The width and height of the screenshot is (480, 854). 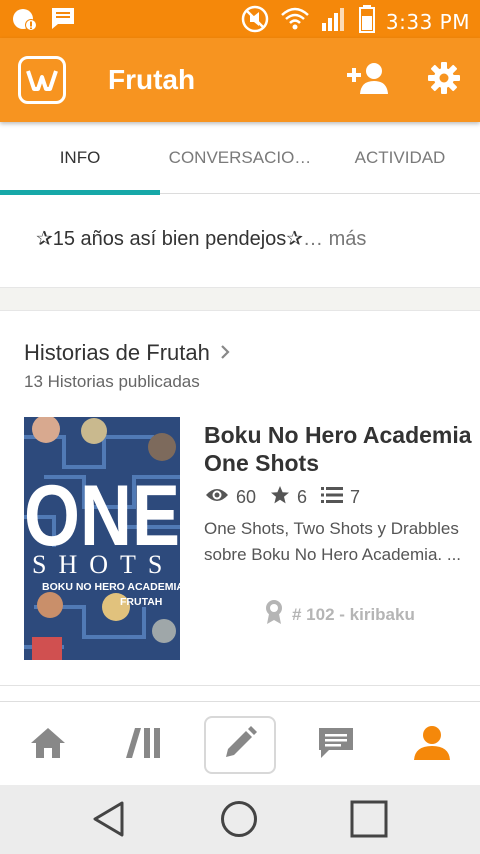 I want to click on nav-home, so click(x=48, y=745).